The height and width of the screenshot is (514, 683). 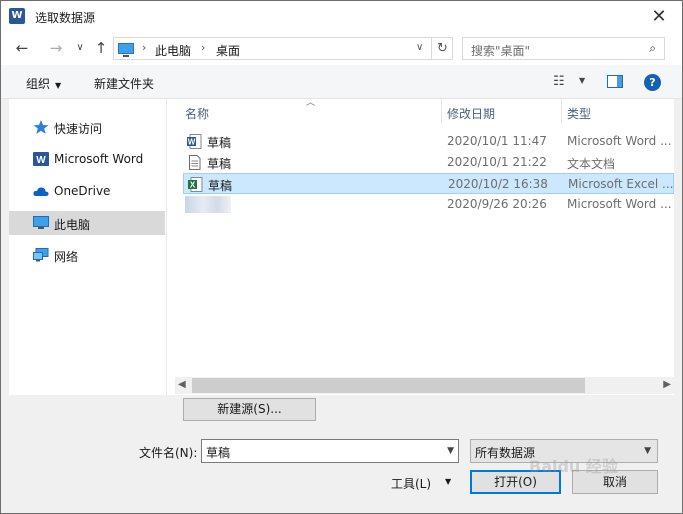 What do you see at coordinates (428, 162) in the screenshot?
I see `file-row: 草稿 2020/10/1 21:22 文本文档` at bounding box center [428, 162].